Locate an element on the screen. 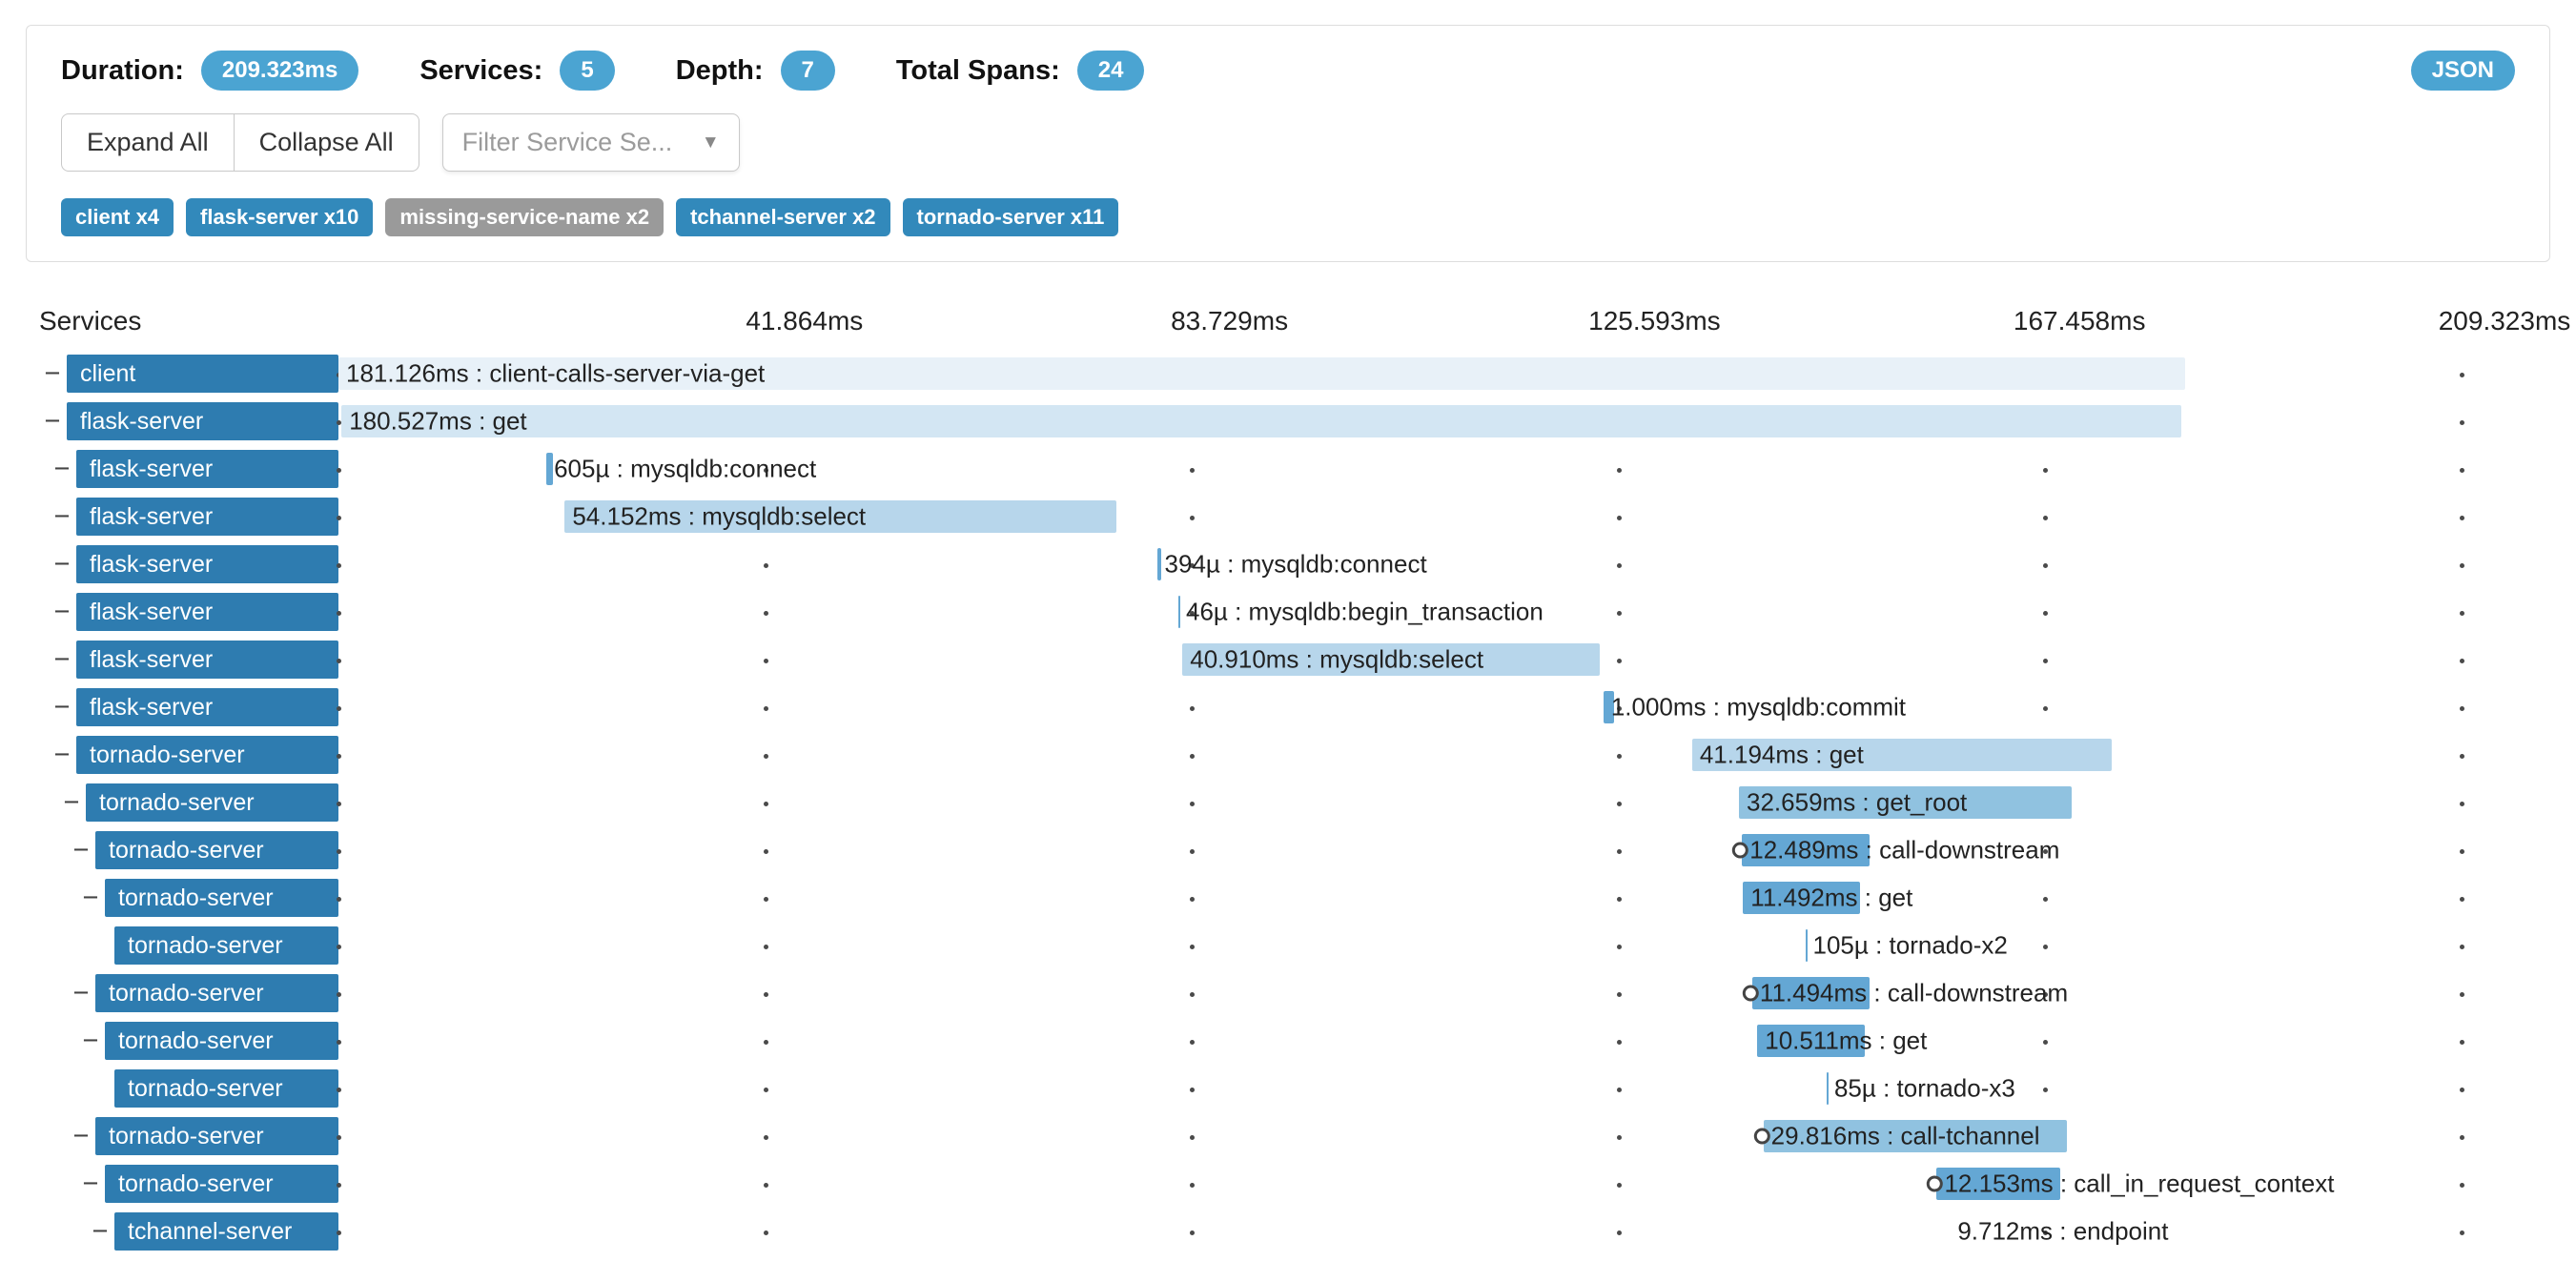 Image resolution: width=2576 pixels, height=1261 pixels. span-duration-label: 9.712ms : endpoint is located at coordinates (2063, 1232).